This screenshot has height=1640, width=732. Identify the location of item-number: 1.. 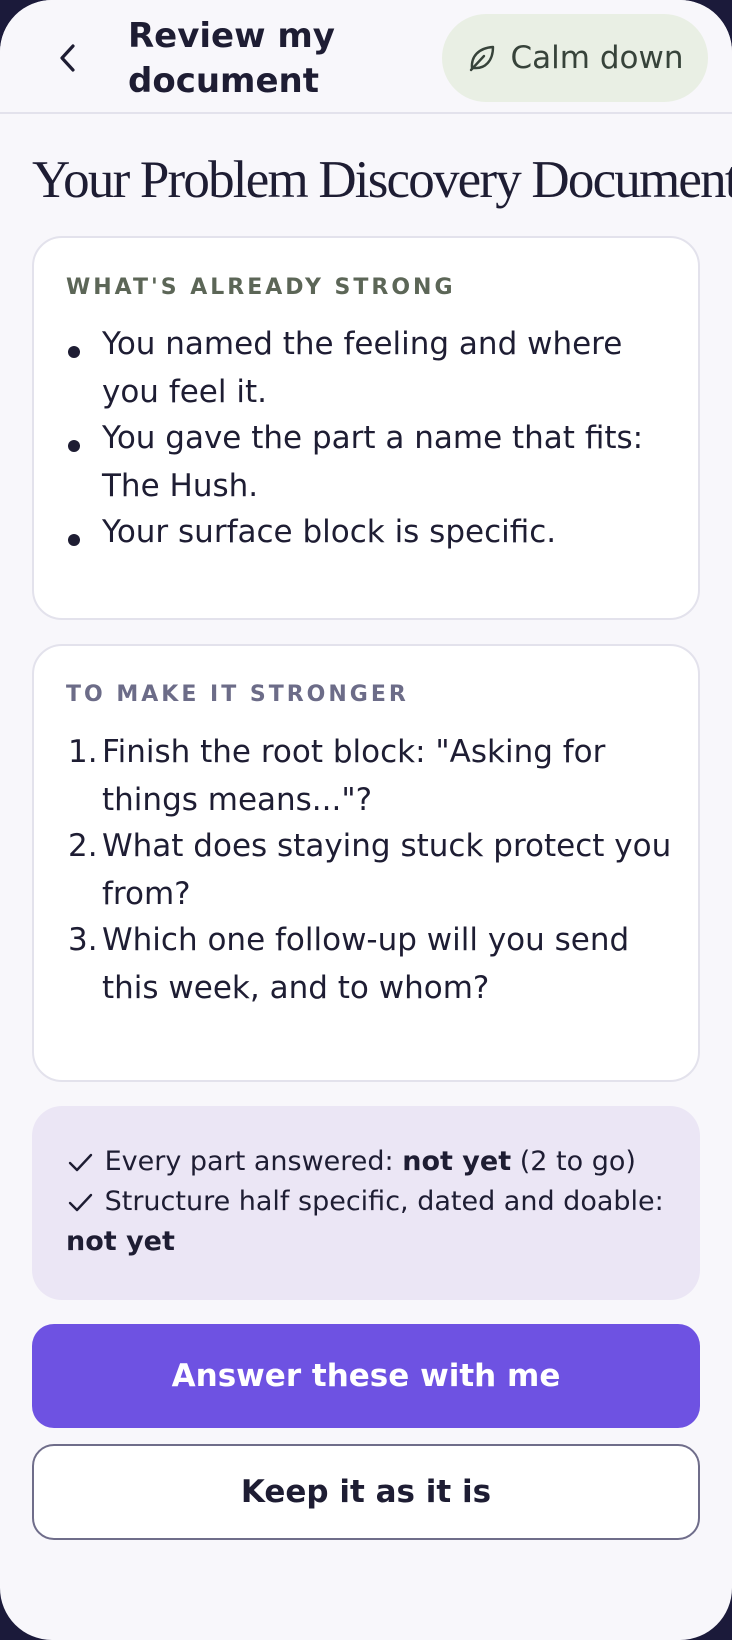
(83, 752).